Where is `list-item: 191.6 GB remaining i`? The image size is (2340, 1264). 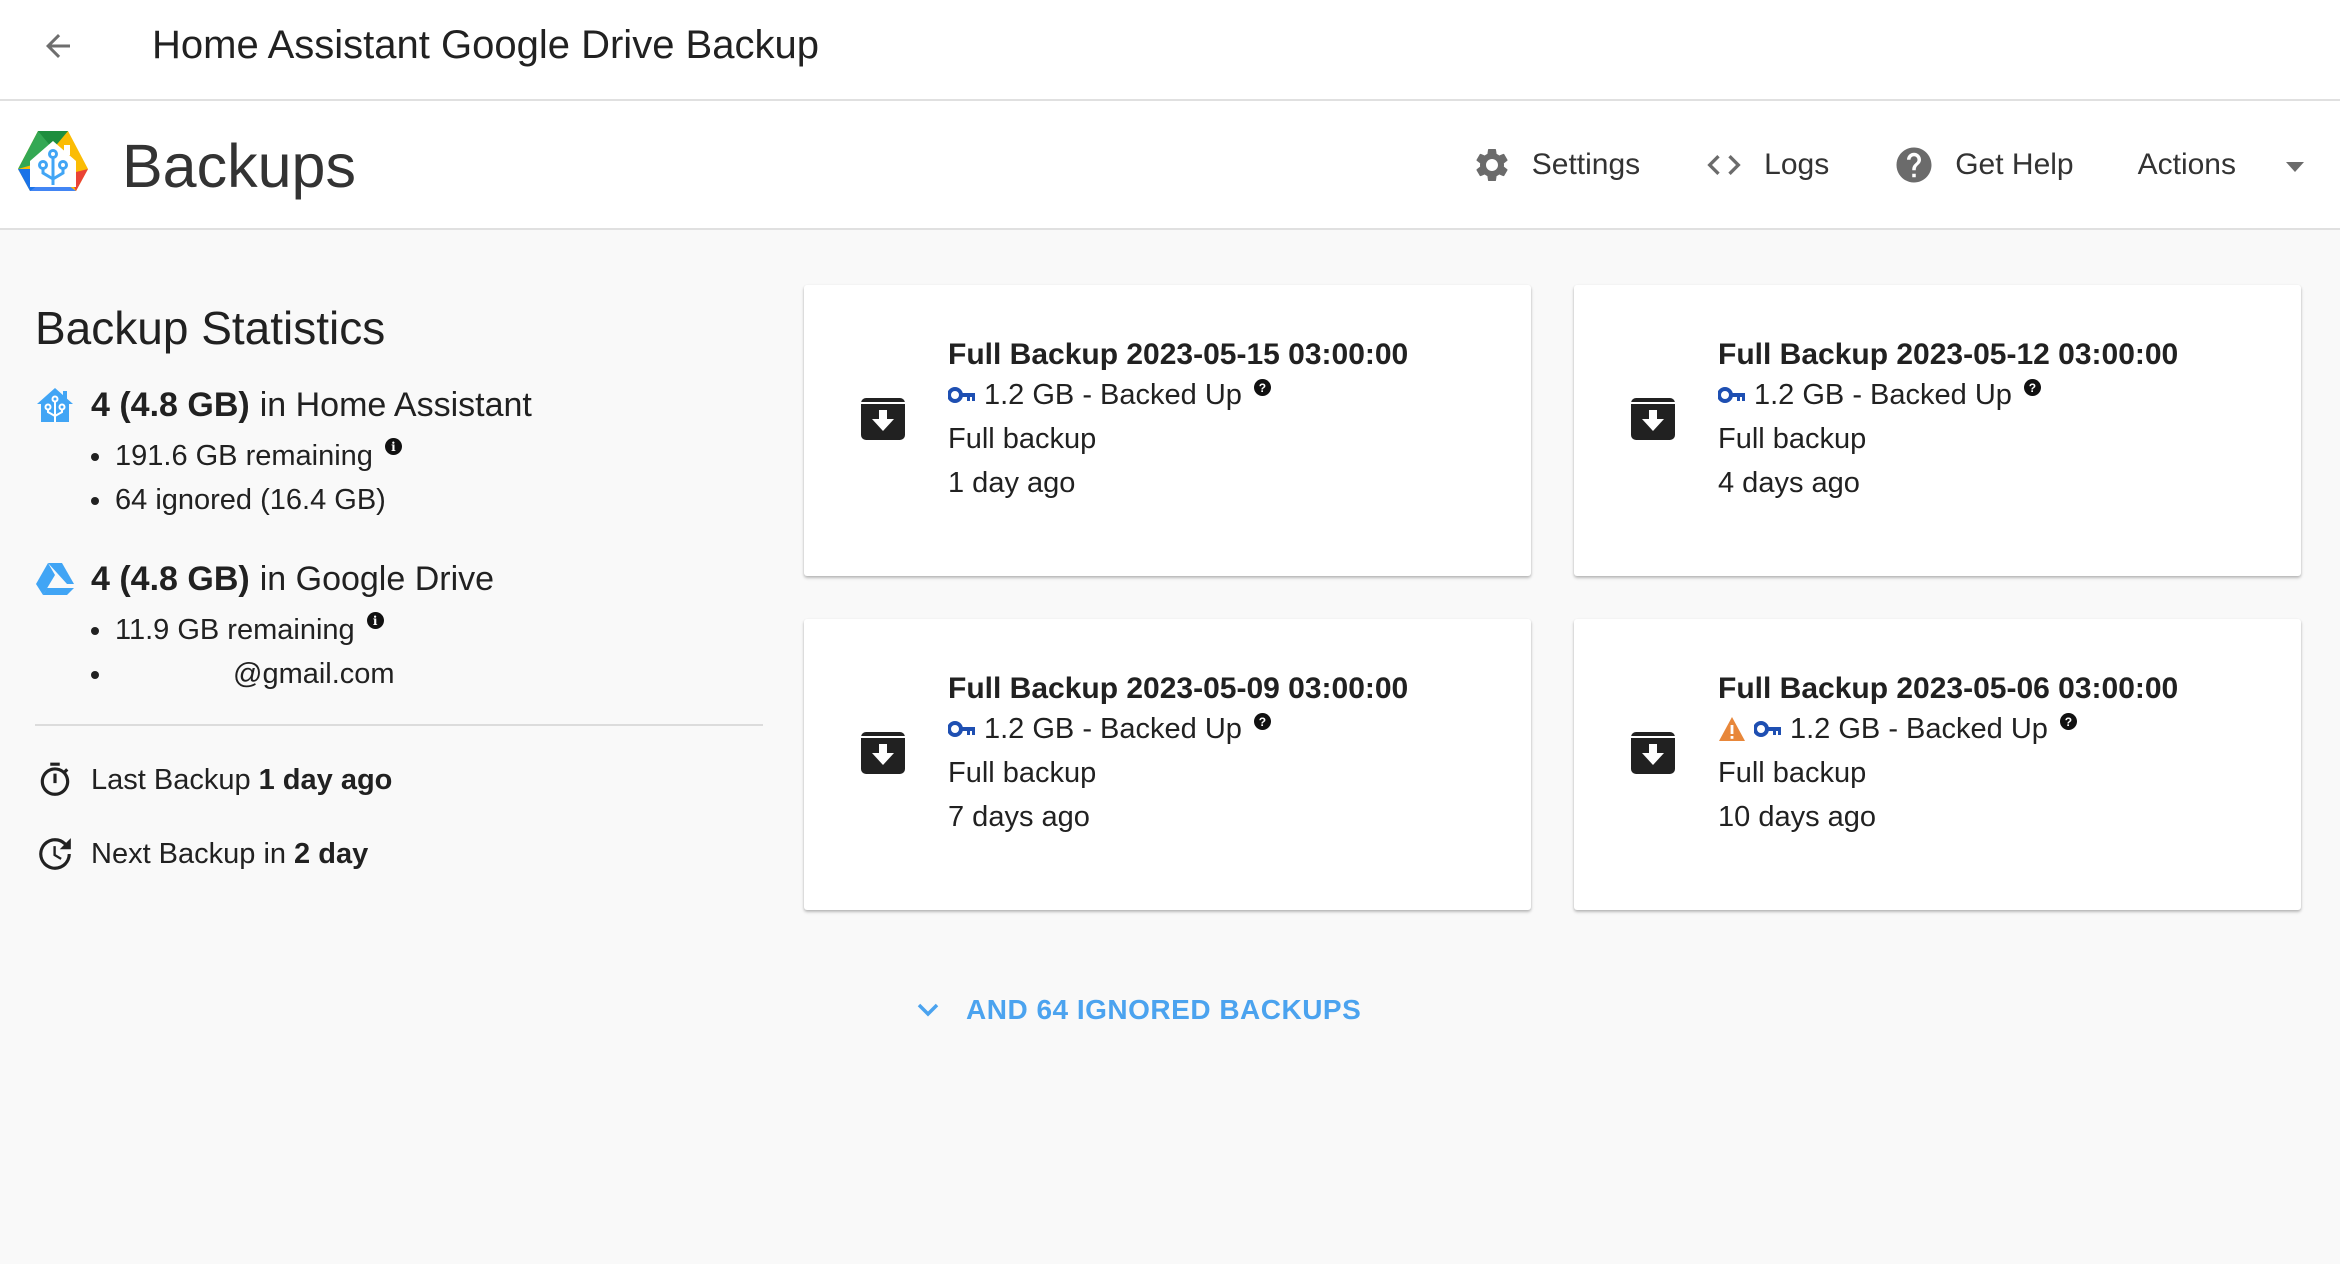 list-item: 191.6 GB remaining i is located at coordinates (426, 456).